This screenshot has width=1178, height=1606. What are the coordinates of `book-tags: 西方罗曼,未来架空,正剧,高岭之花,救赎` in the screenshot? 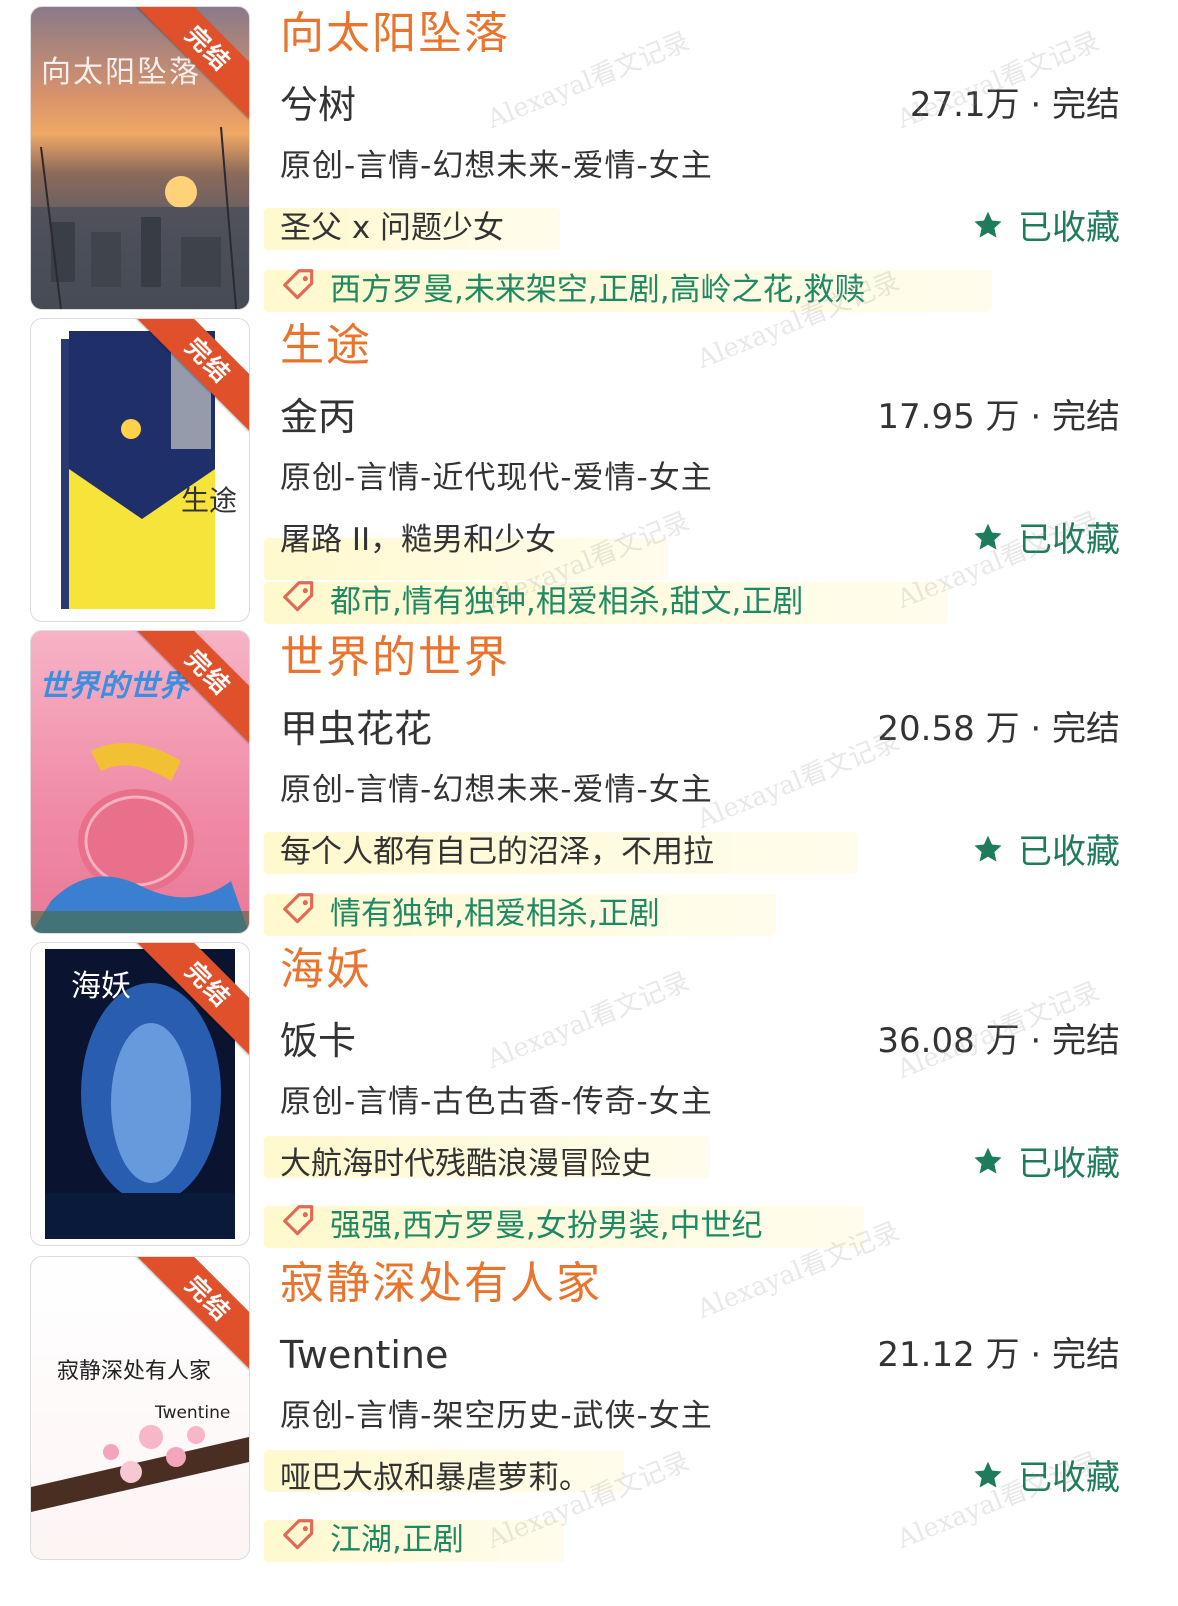 It's located at (572, 291).